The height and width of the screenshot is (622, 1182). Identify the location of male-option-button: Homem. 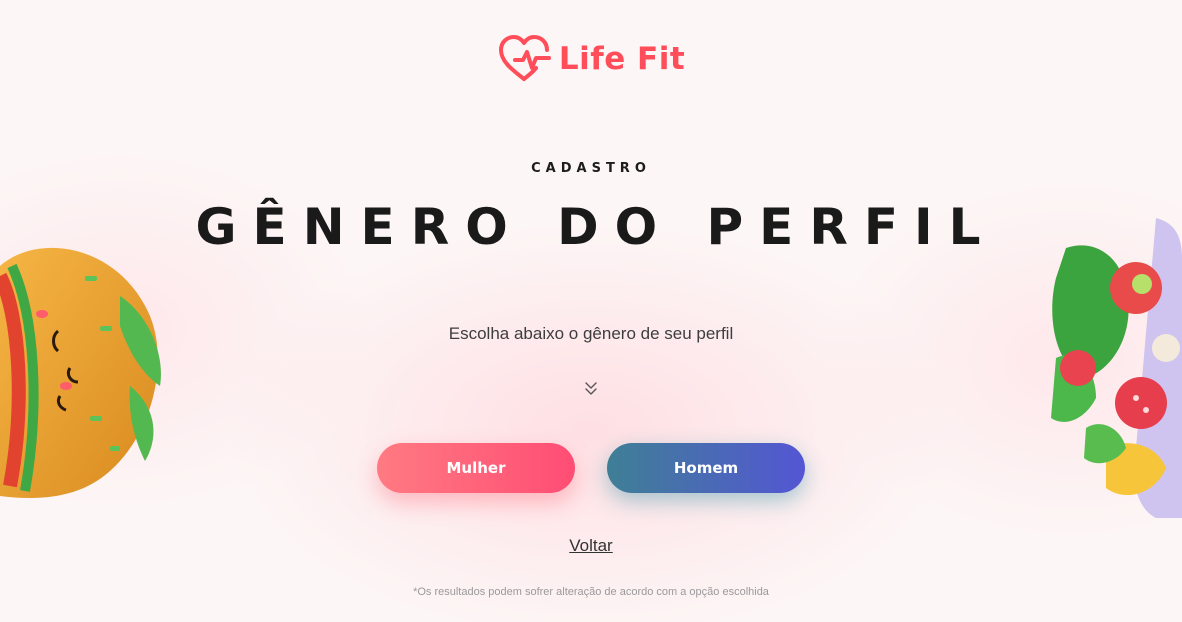
(706, 468).